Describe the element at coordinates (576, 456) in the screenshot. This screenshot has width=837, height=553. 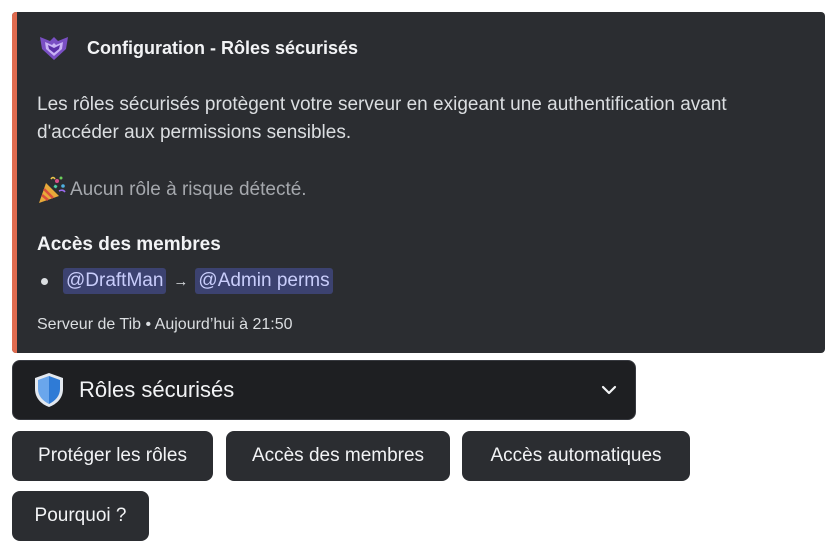
I see `automatic-access-button: Accès automatiques` at that location.